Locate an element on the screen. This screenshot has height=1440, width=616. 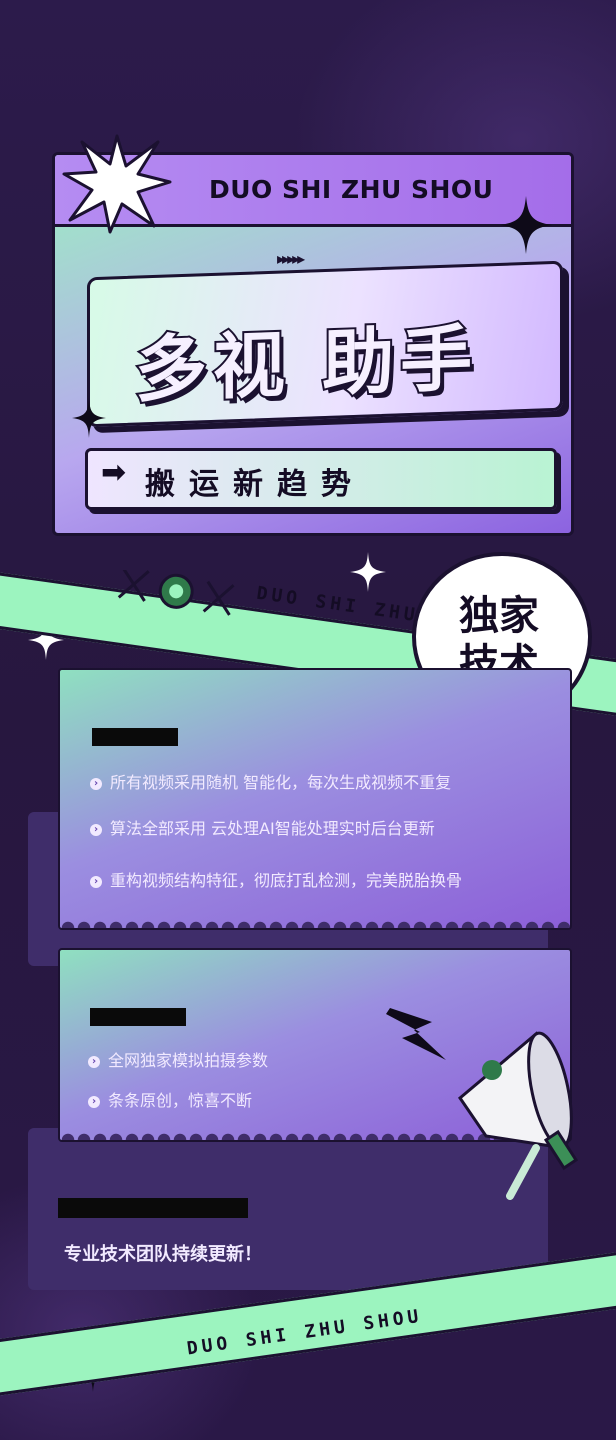
feature-item: › 所有视频采用随机 智能化，每次生成视频不重复 is located at coordinates (320, 783).